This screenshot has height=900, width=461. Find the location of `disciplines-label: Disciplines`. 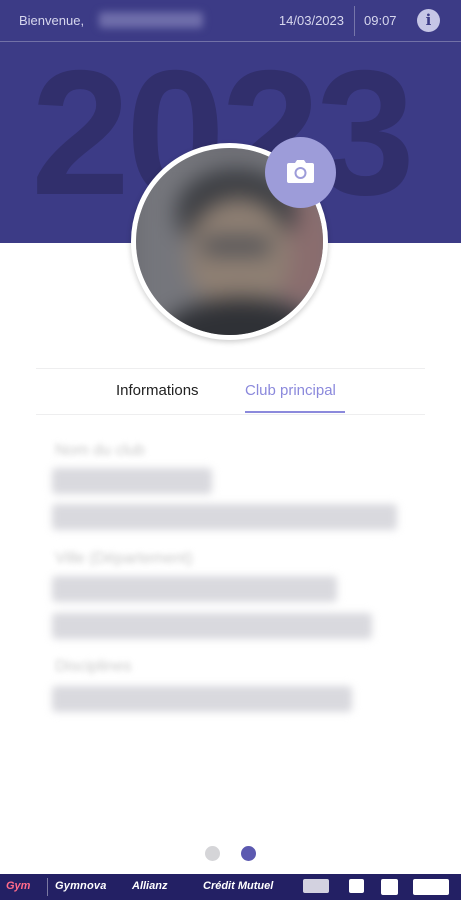

disciplines-label: Disciplines is located at coordinates (93, 666).